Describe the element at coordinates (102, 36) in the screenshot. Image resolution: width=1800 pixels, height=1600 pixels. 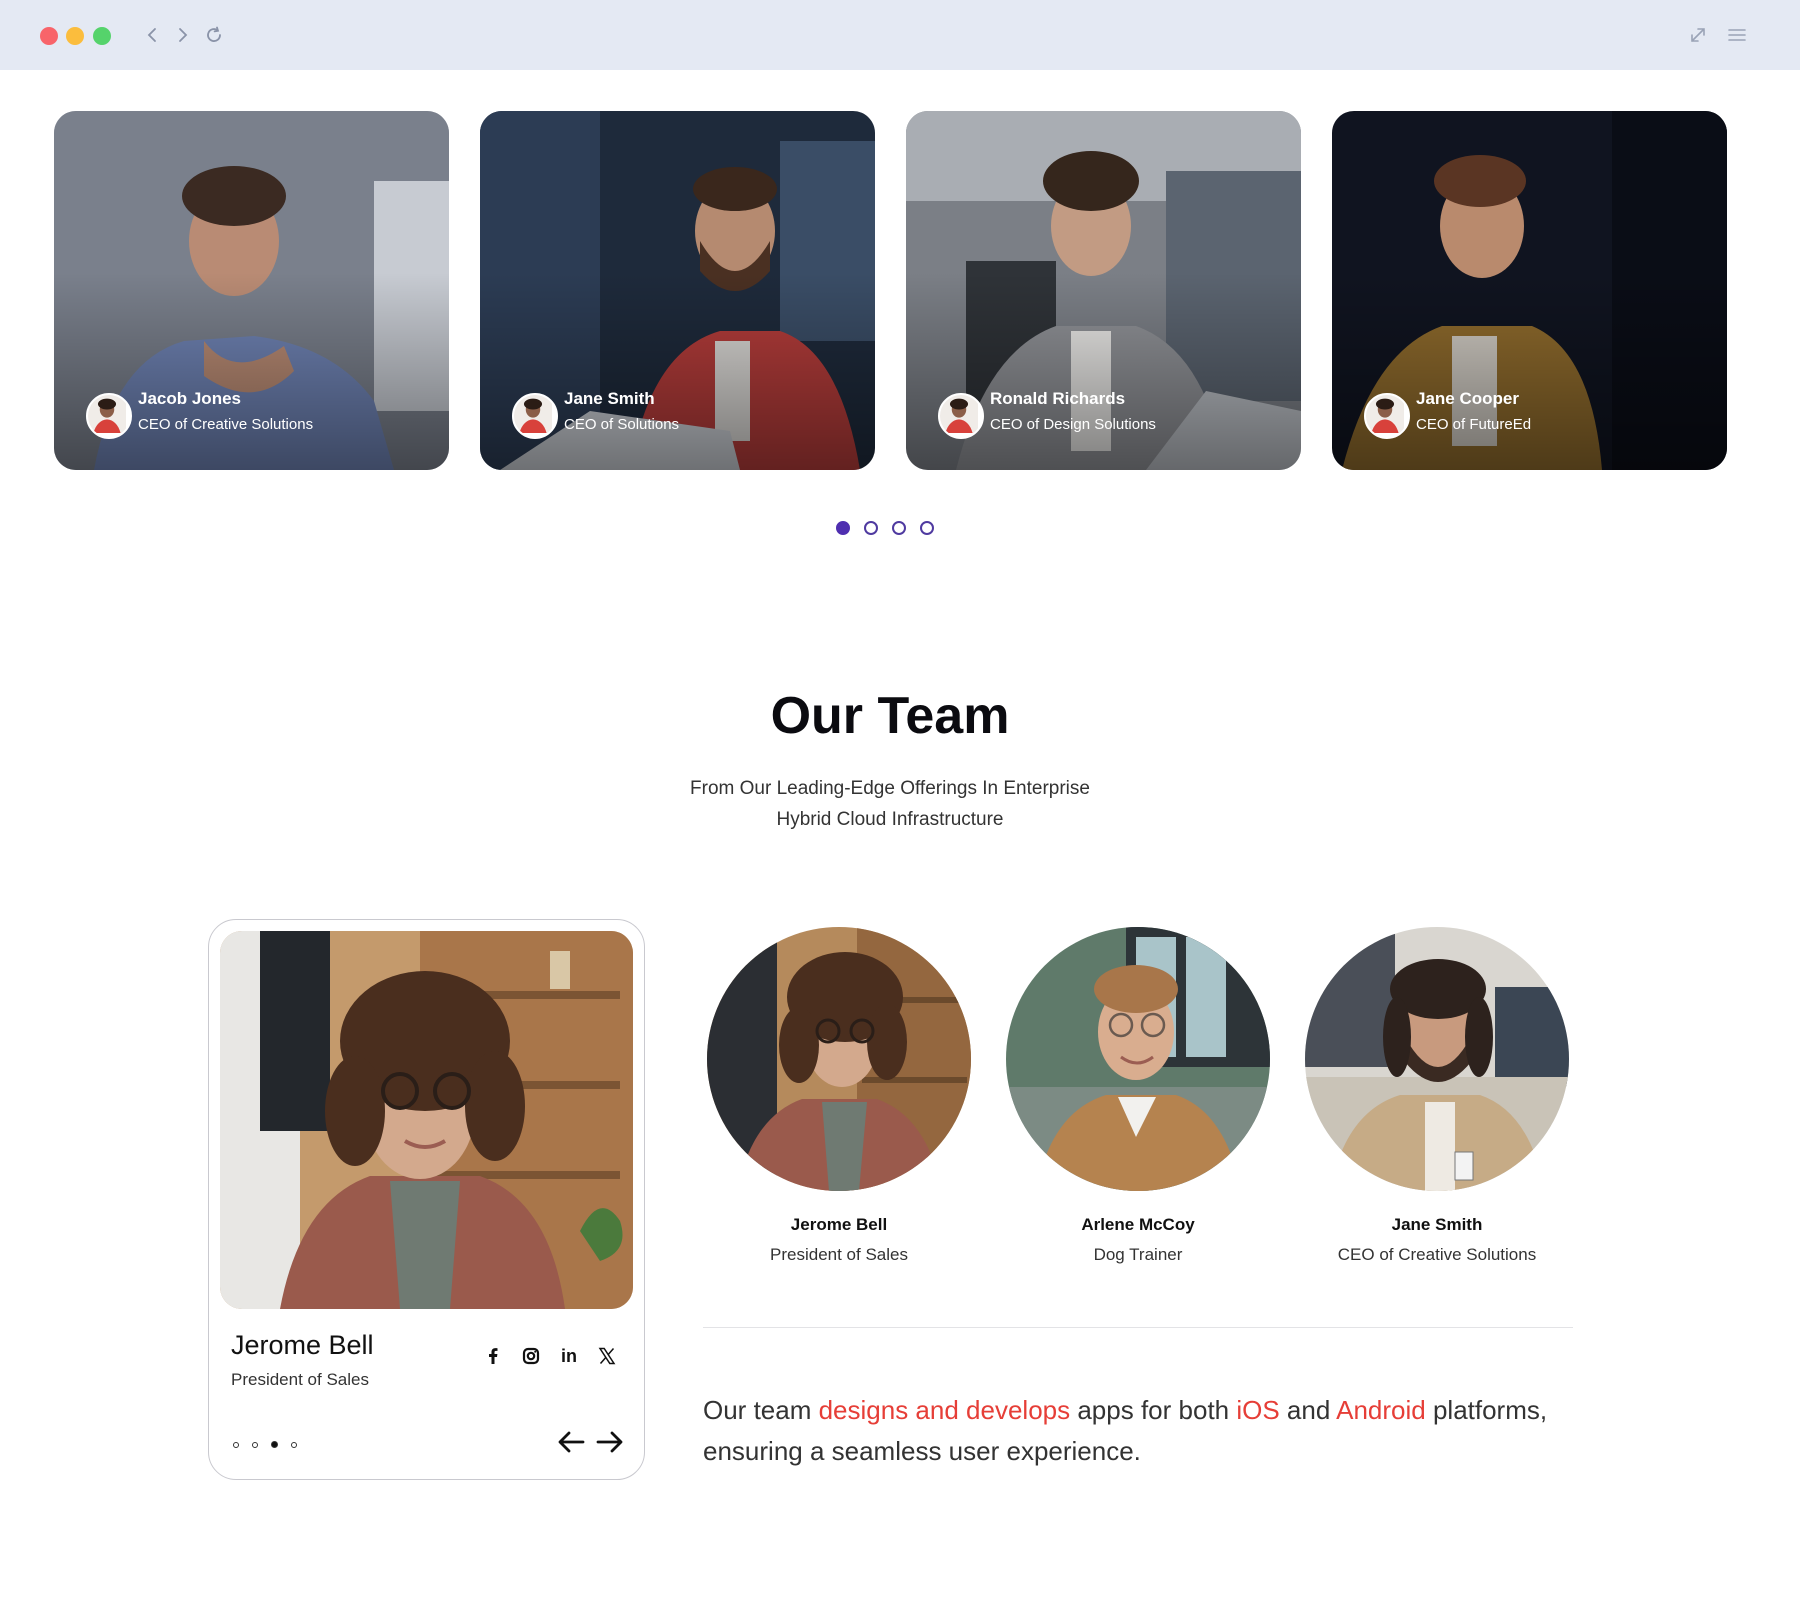
I see `maximize-window-button` at that location.